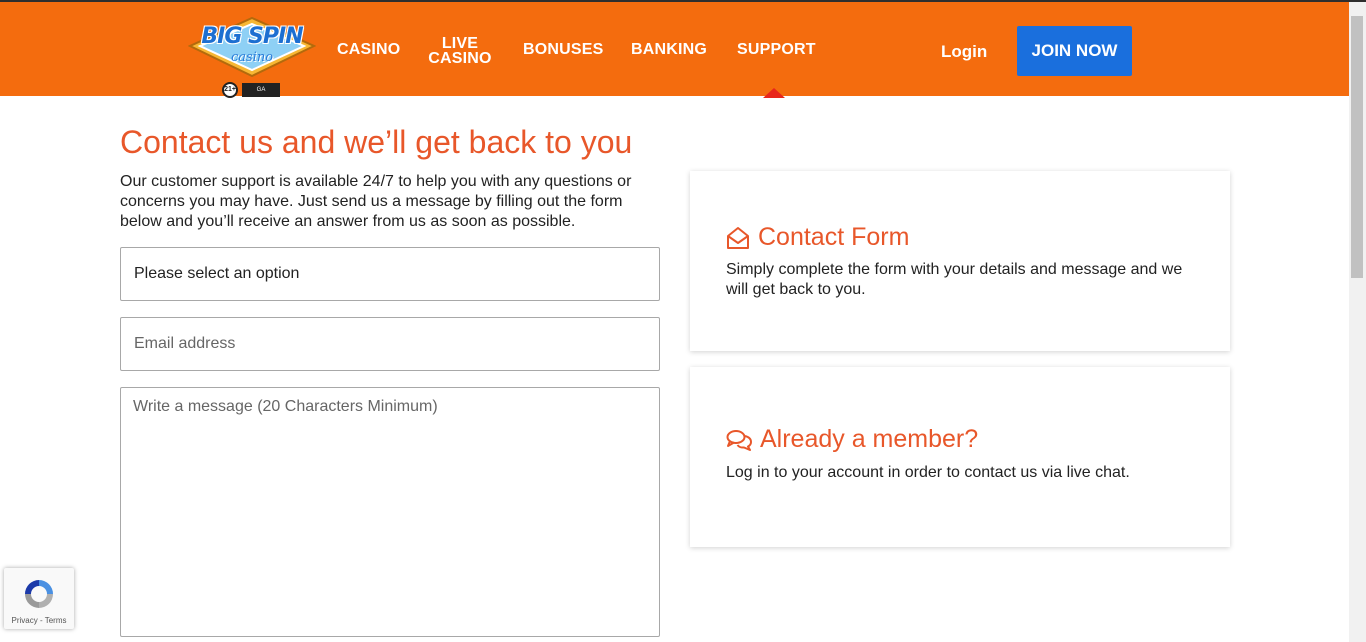  Describe the element at coordinates (261, 90) in the screenshot. I see `gamblers-anonymous-badge: GA` at that location.